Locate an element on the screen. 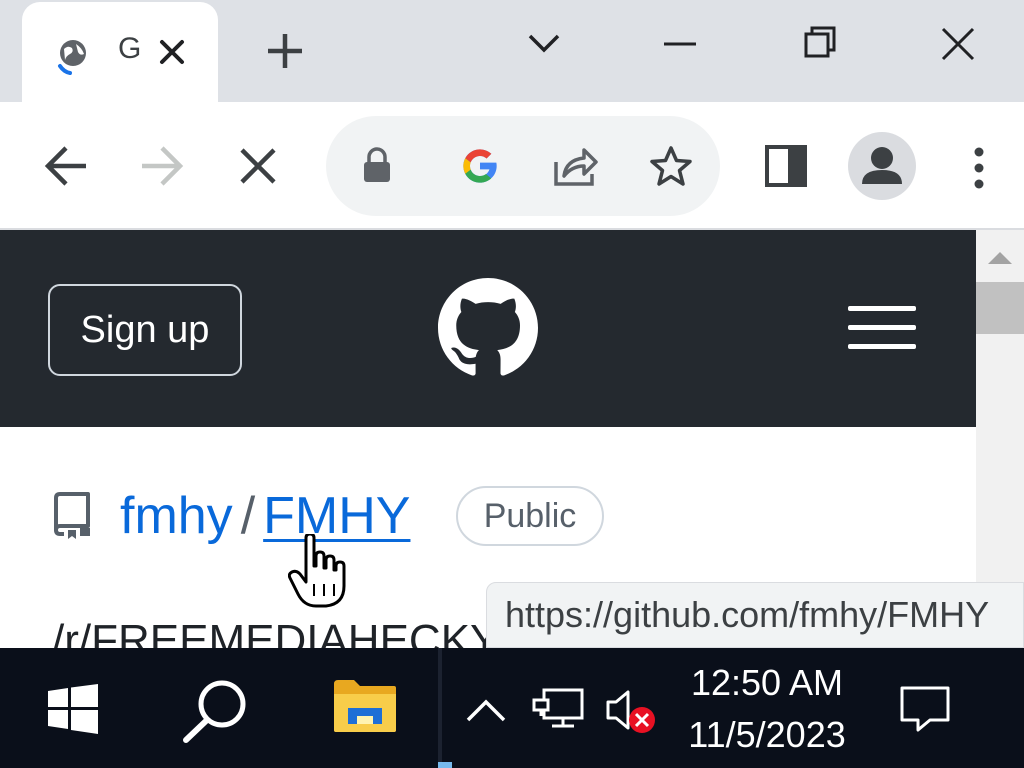 Image resolution: width=1024 pixels, height=768 pixels. tab-close-icon is located at coordinates (172, 52).